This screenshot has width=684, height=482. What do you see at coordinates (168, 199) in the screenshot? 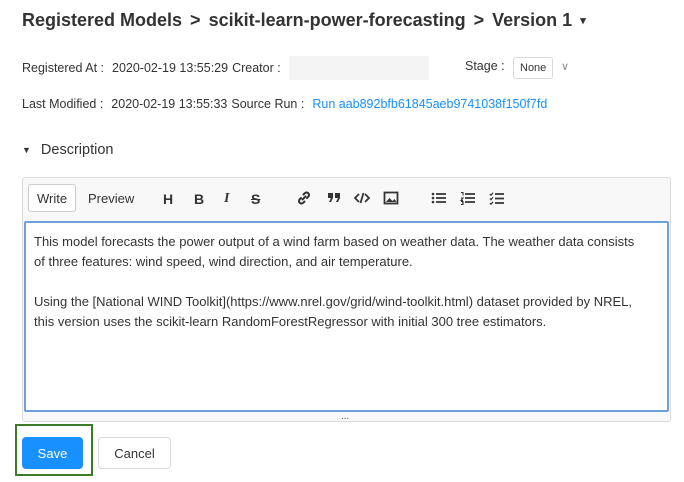
I see `heading-icon: H` at bounding box center [168, 199].